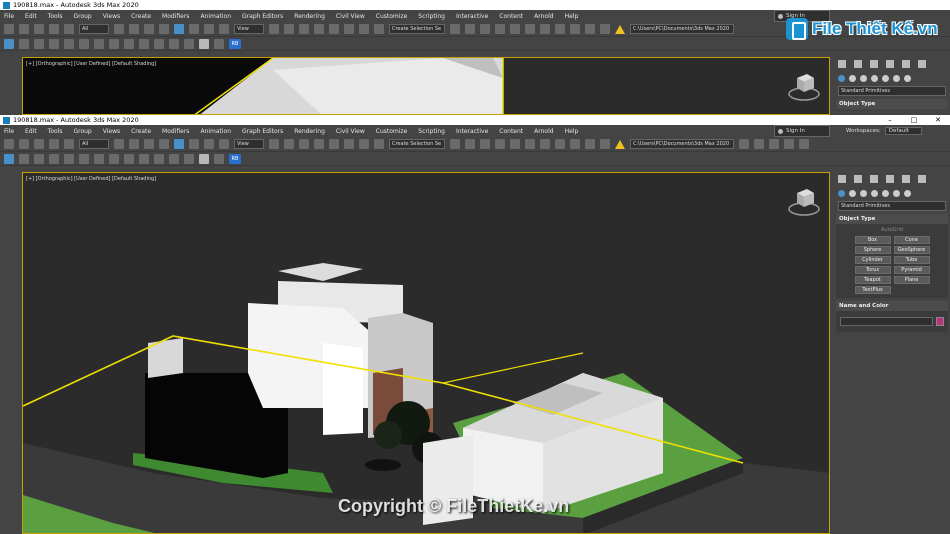 Image resolution: width=950 pixels, height=534 pixels. Describe the element at coordinates (31, 131) in the screenshot. I see `menu-edit: Edit` at that location.